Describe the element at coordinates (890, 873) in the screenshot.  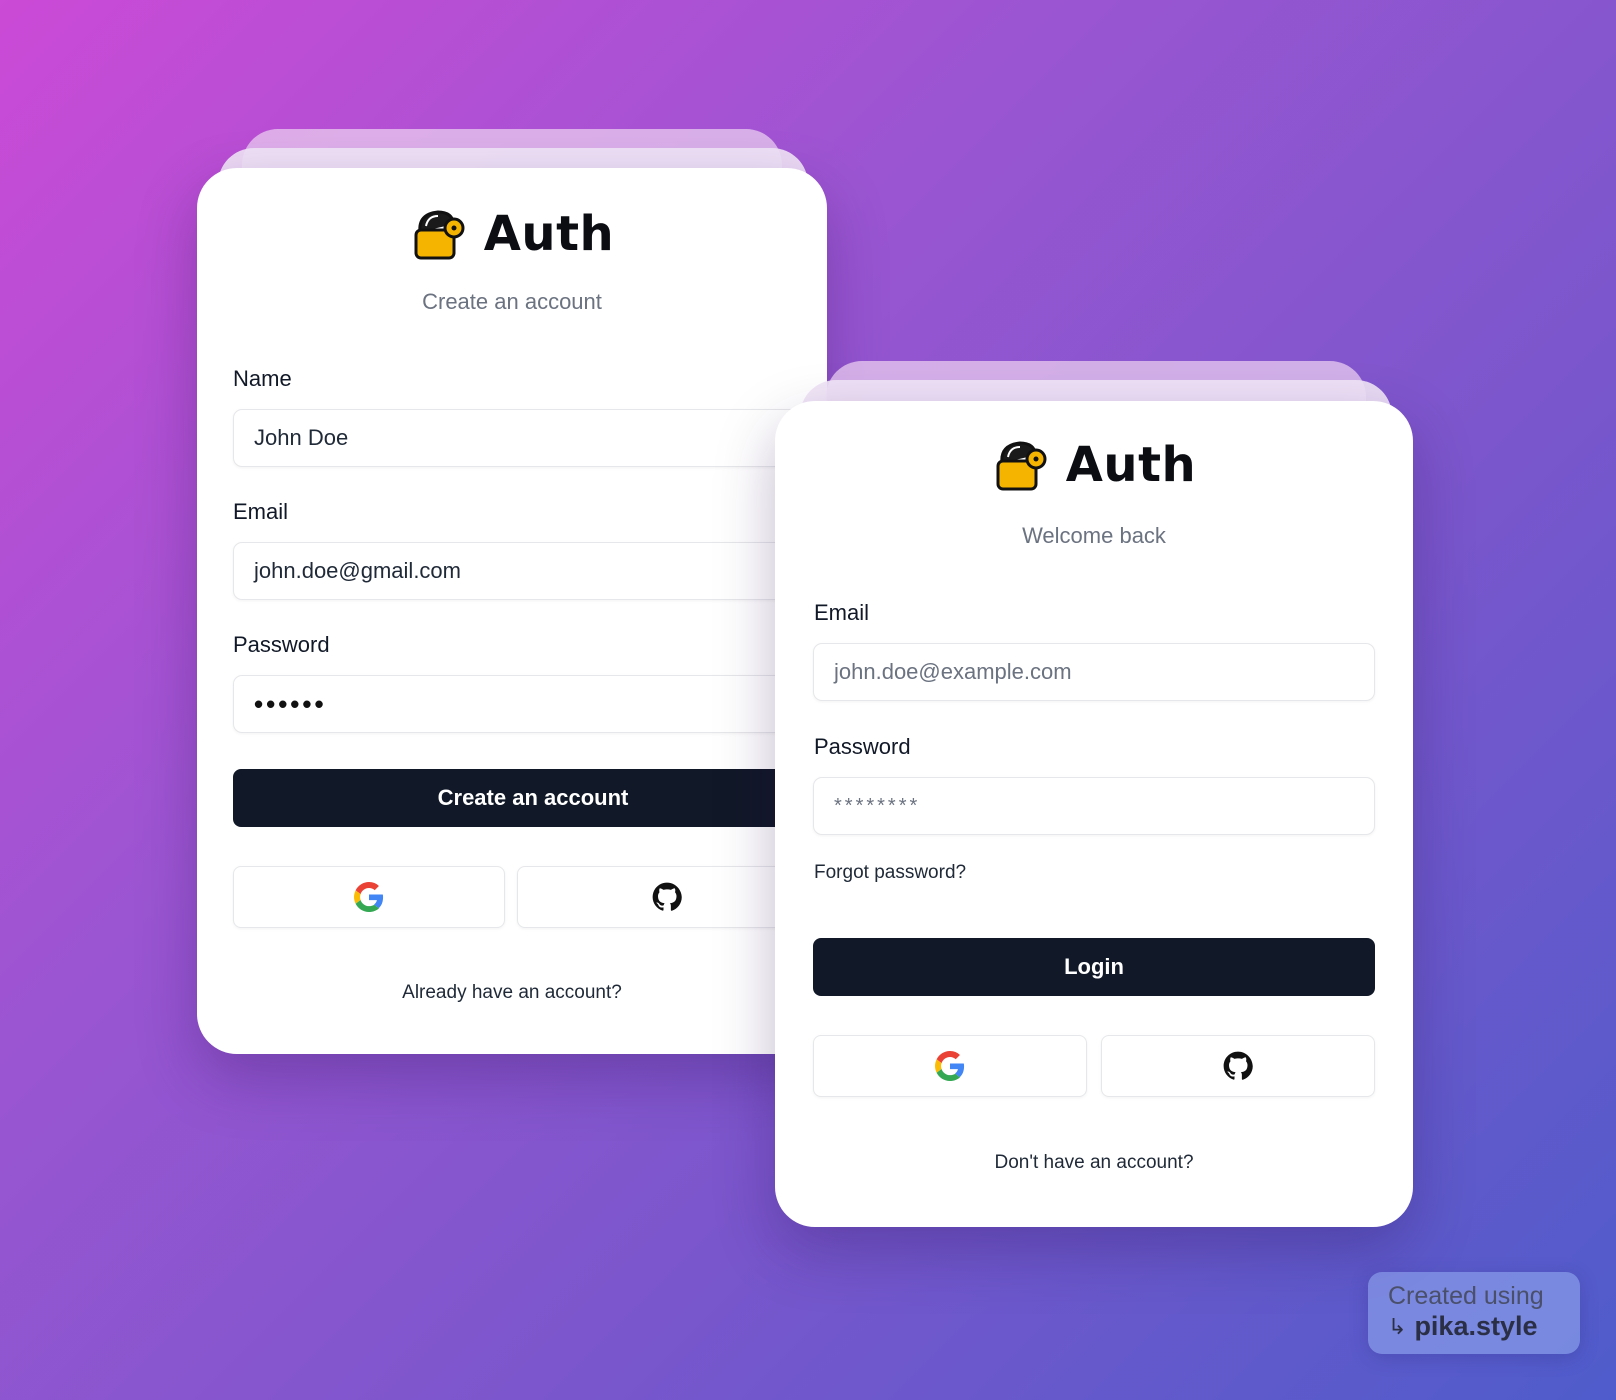
I see `forgot-password-link: Forgot password?` at that location.